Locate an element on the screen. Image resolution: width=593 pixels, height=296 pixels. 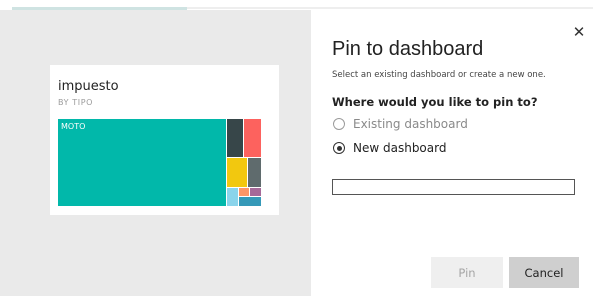
tile-subtitle: BY TIPO is located at coordinates (76, 102).